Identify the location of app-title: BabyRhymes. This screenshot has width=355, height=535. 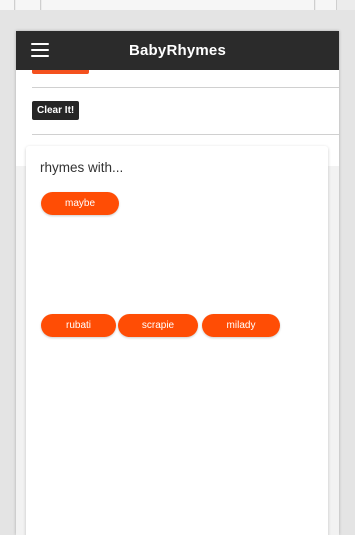
(177, 50).